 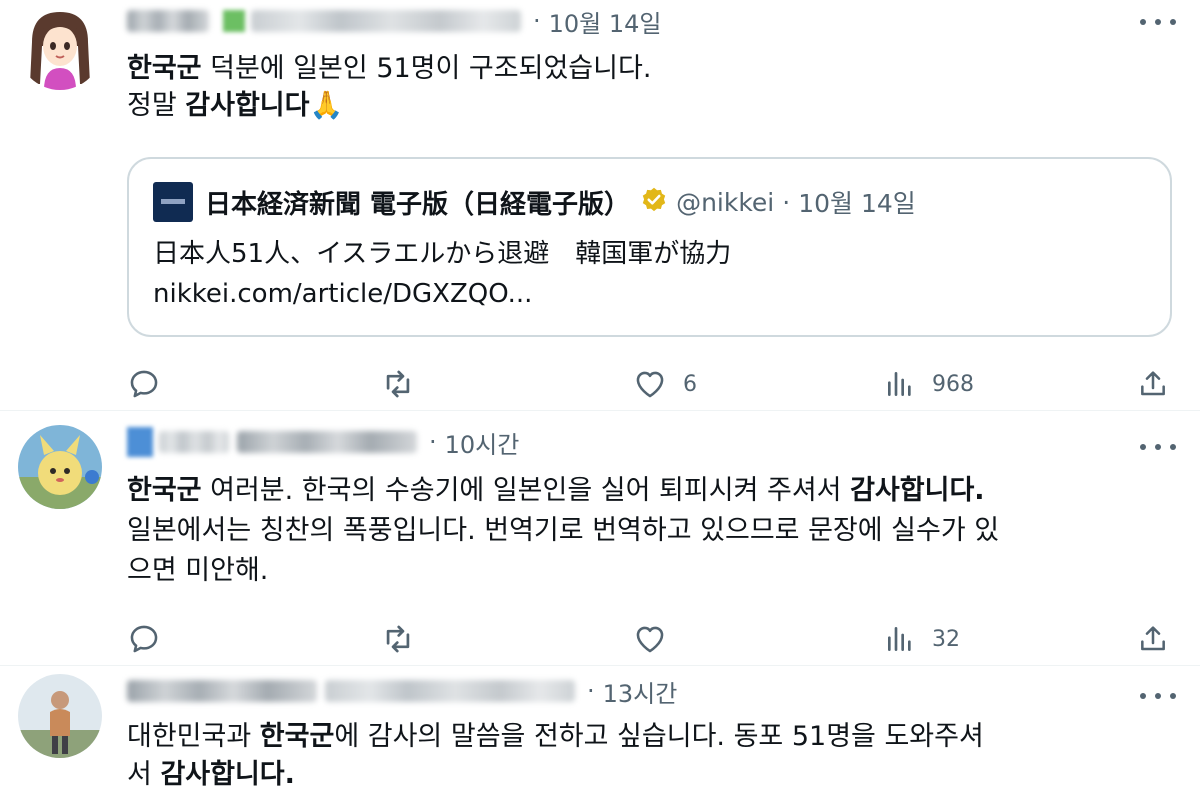 I want to click on text-span: 덕분에 일본인 51명이 구조되었습니다., so click(x=426, y=68).